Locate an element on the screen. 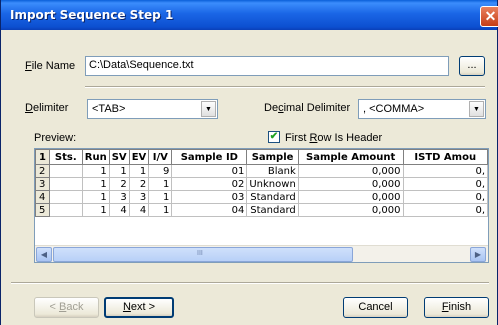 The width and height of the screenshot is (498, 325). table-cell: Unknown is located at coordinates (272, 184).